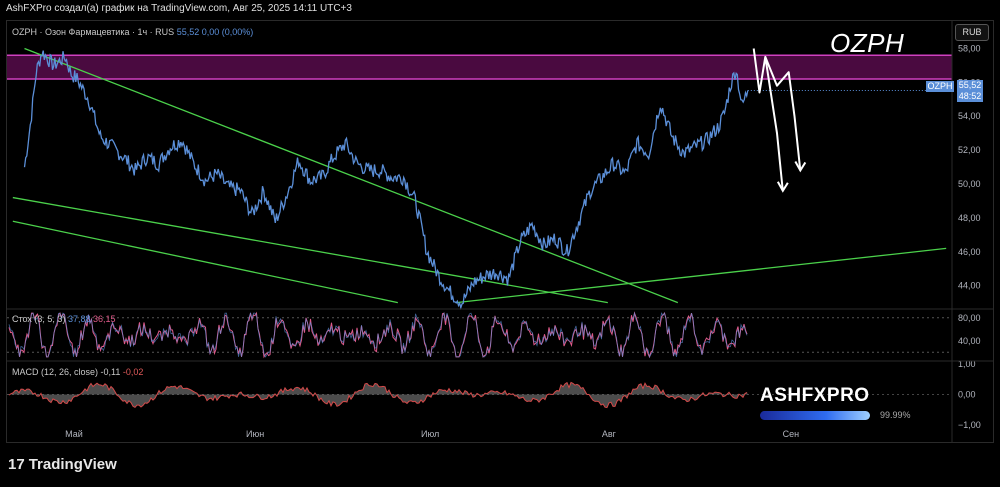 The height and width of the screenshot is (487, 1000). I want to click on tradingview-logo: 17 TradingView, so click(62, 464).